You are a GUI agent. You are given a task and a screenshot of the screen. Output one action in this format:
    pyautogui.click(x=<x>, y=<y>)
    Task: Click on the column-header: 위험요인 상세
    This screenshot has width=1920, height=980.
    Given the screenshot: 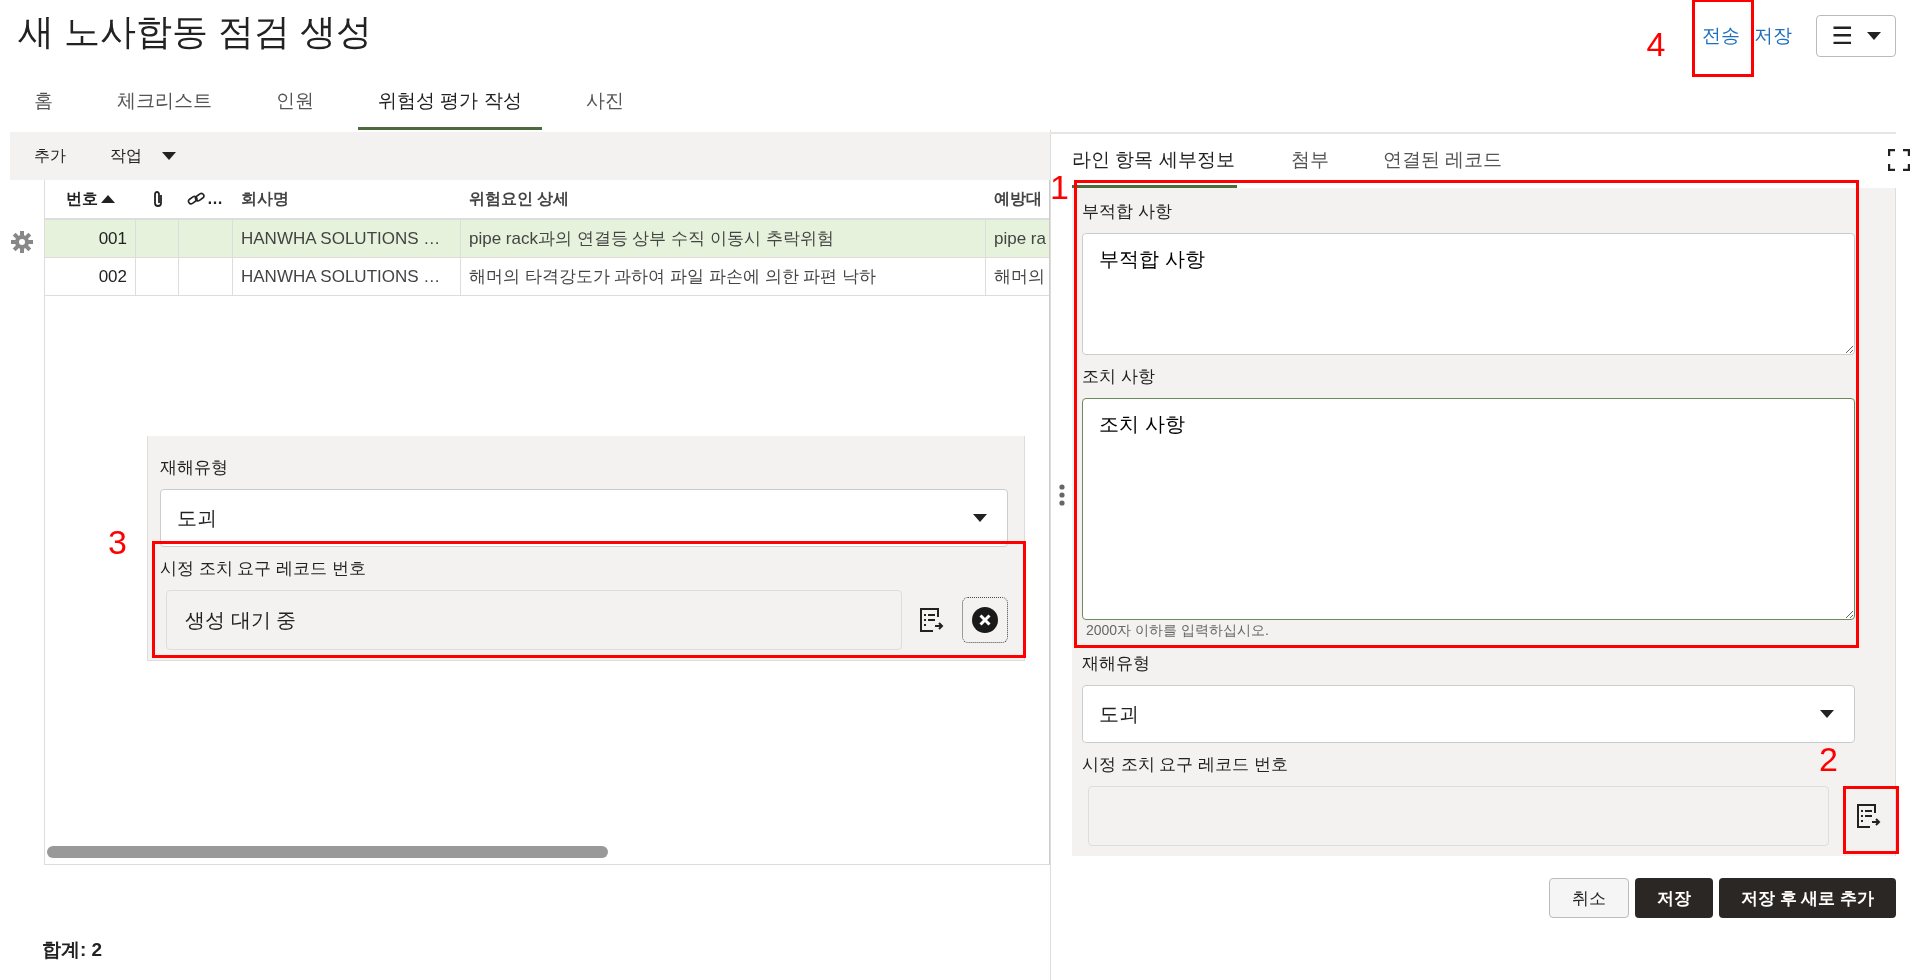 What is the action you would take?
    pyautogui.click(x=723, y=199)
    